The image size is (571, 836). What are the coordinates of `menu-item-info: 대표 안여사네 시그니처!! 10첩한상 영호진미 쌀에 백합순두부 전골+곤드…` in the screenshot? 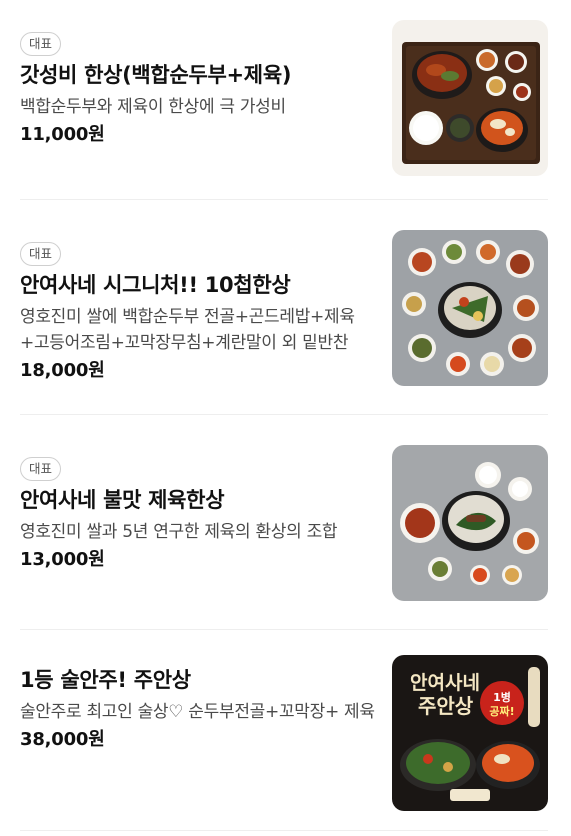 It's located at (200, 307).